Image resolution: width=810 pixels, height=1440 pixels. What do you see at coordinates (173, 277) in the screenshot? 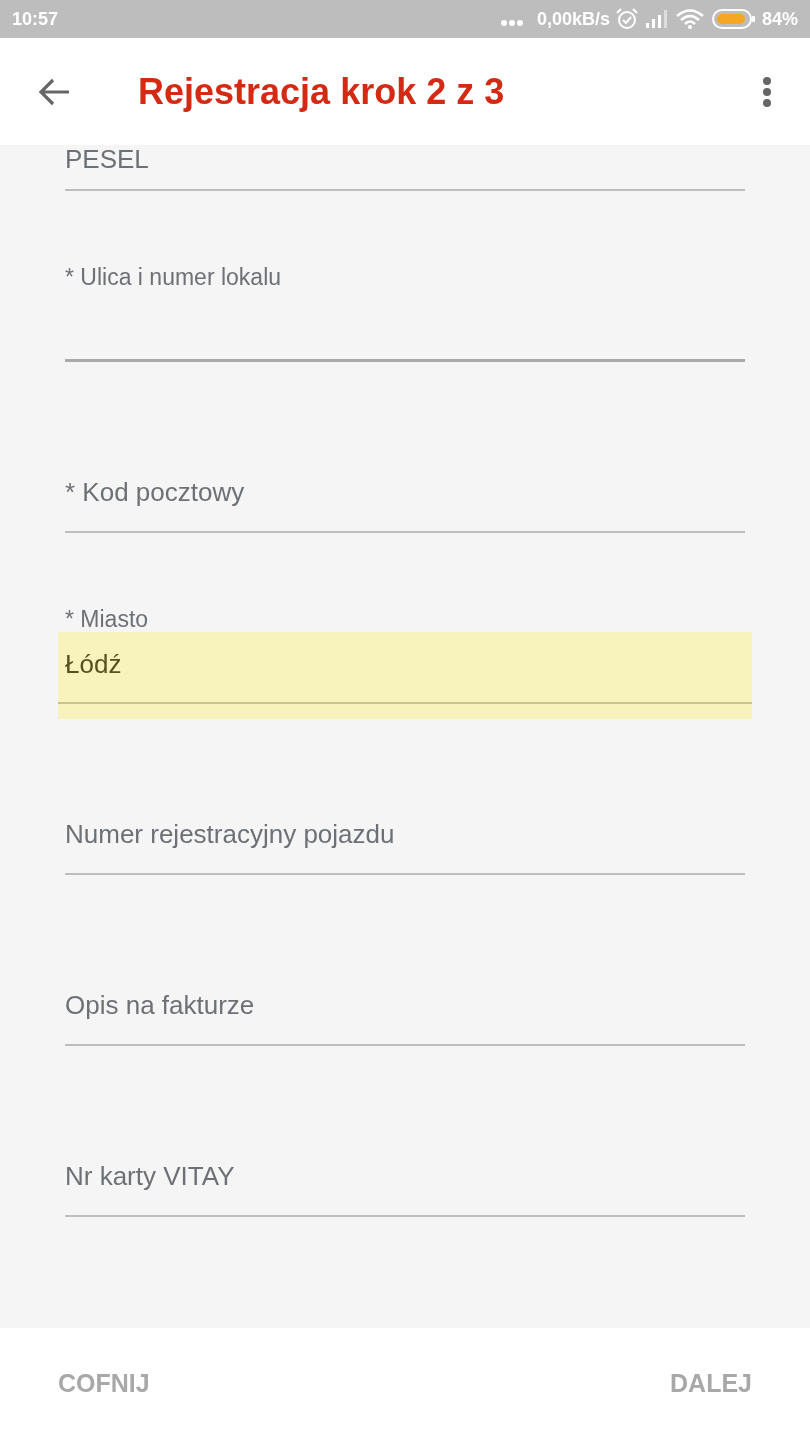
I see `field-label: * Ulica i numer lokalu` at bounding box center [173, 277].